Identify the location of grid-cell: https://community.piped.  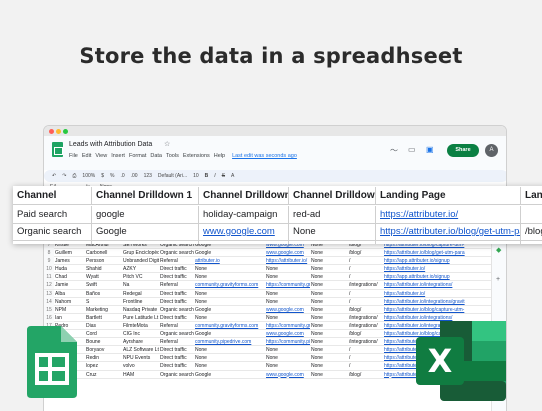
(288, 342).